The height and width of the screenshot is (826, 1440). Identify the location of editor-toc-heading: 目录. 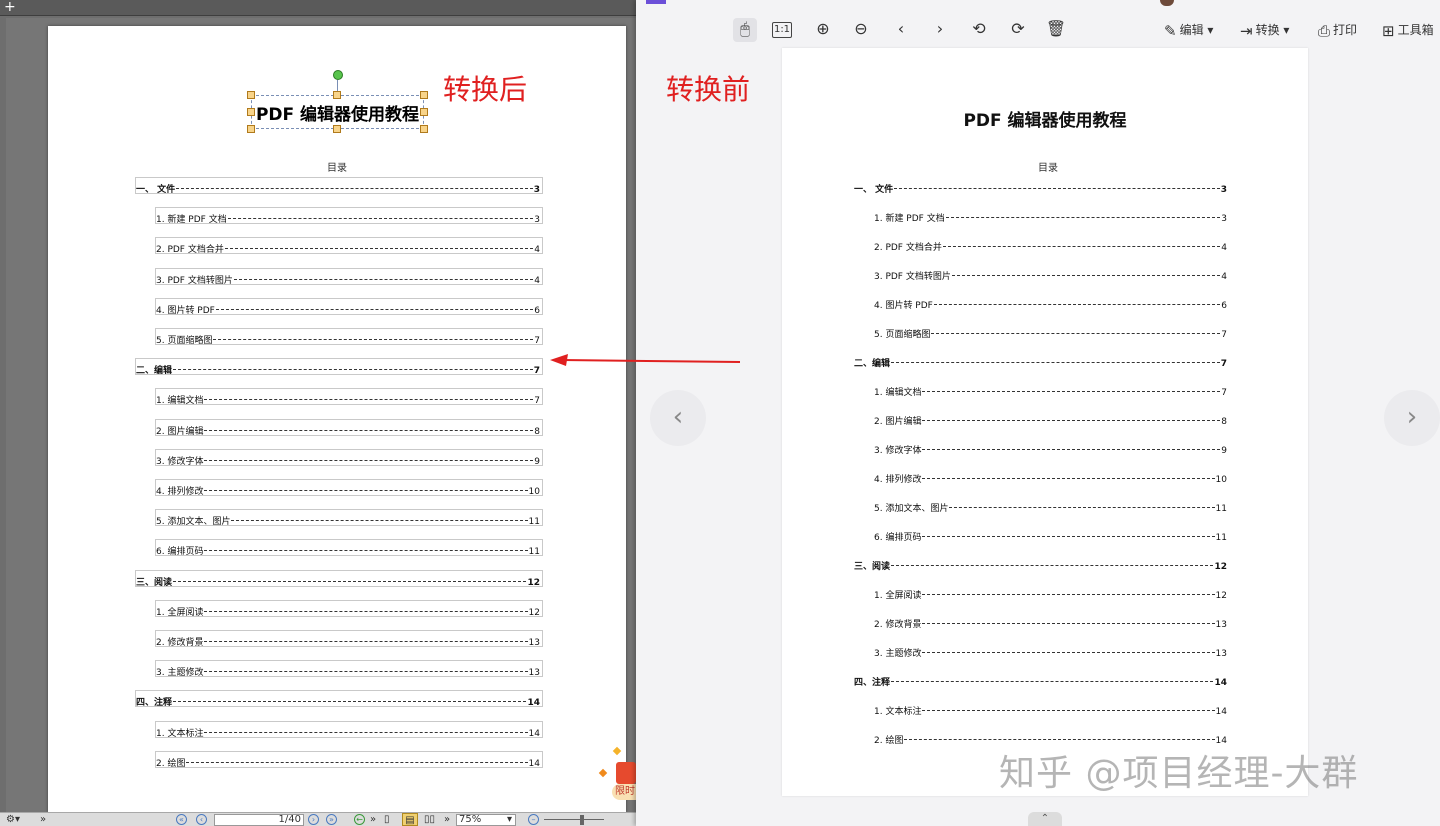
(337, 166).